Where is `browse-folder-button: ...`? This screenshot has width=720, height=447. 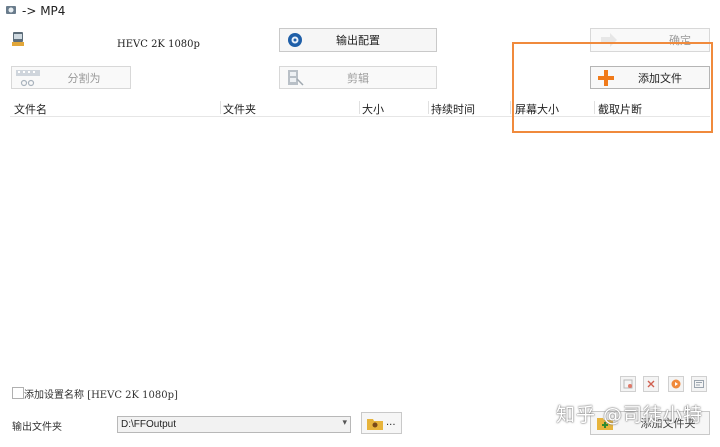
browse-folder-button: ... is located at coordinates (381, 423).